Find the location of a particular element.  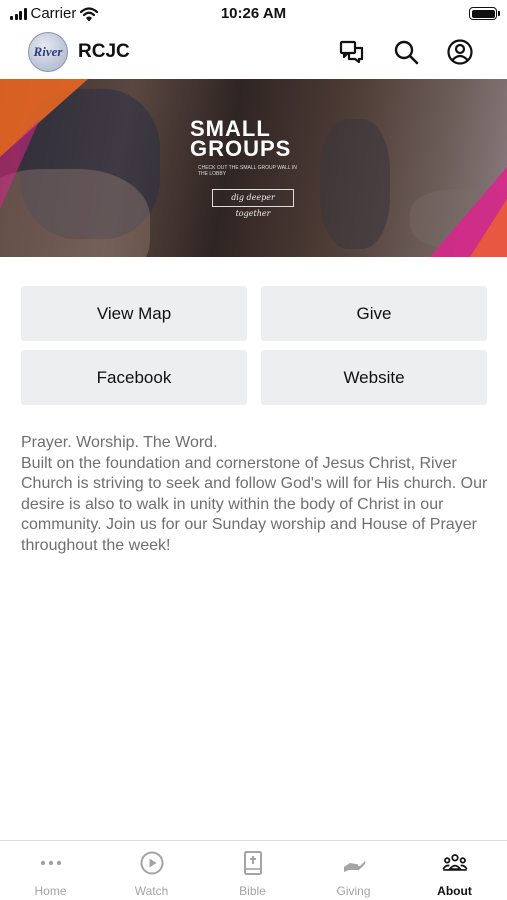

view-map-button: View Map is located at coordinates (134, 313).